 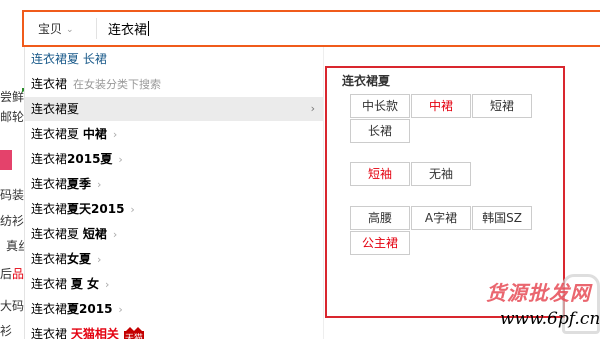 I want to click on attribute-option: 中裙, so click(x=441, y=106).